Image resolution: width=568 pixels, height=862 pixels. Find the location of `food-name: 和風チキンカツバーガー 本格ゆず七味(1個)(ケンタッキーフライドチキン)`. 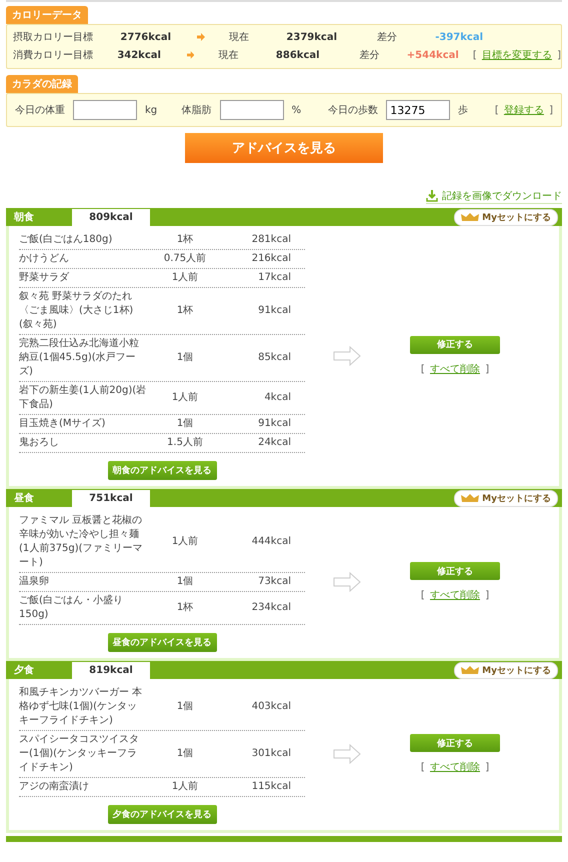

food-name: 和風チキンカツバーガー 本格ゆず七味(1個)(ケンタッキーフライドチキン) is located at coordinates (81, 707).